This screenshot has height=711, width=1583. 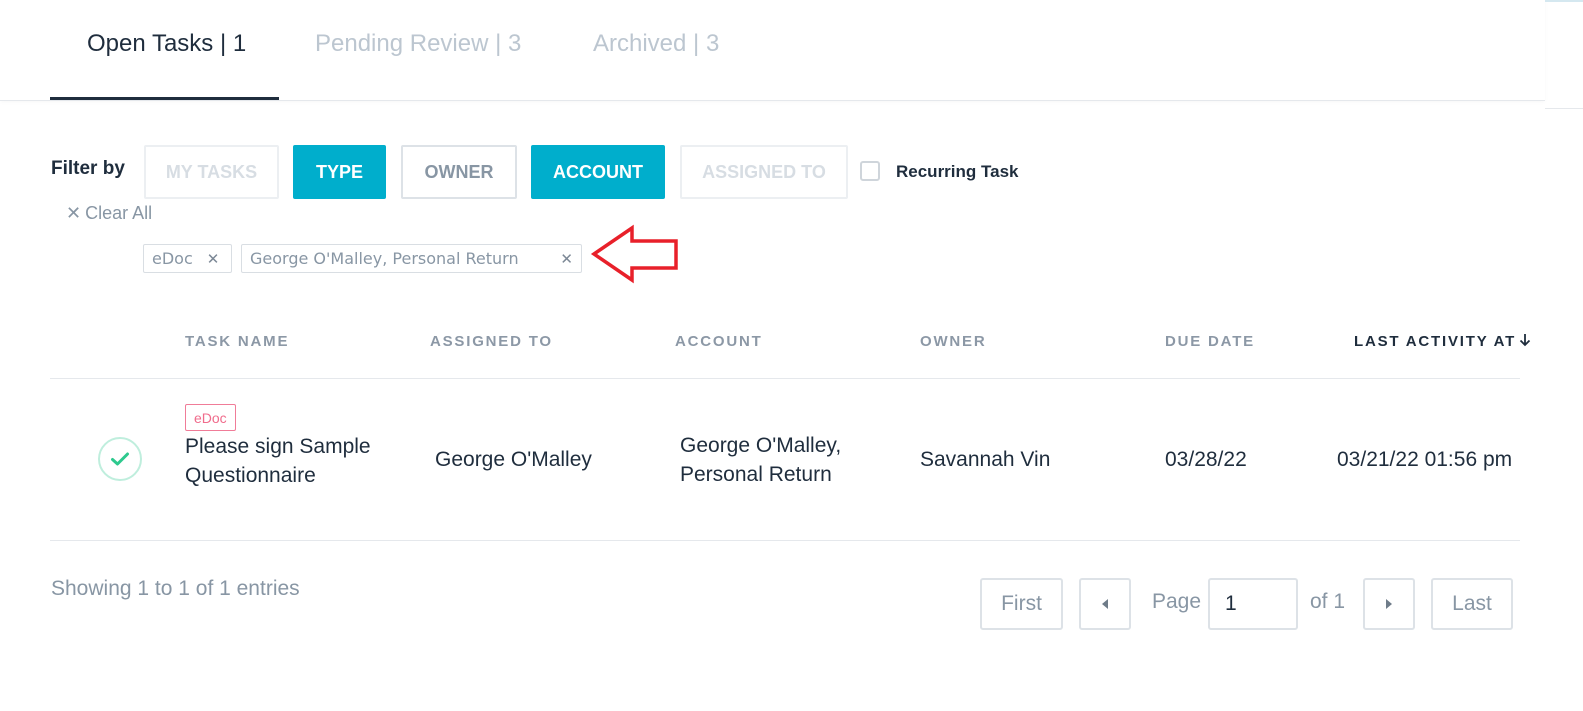 I want to click on previous-page-button, so click(x=1105, y=604).